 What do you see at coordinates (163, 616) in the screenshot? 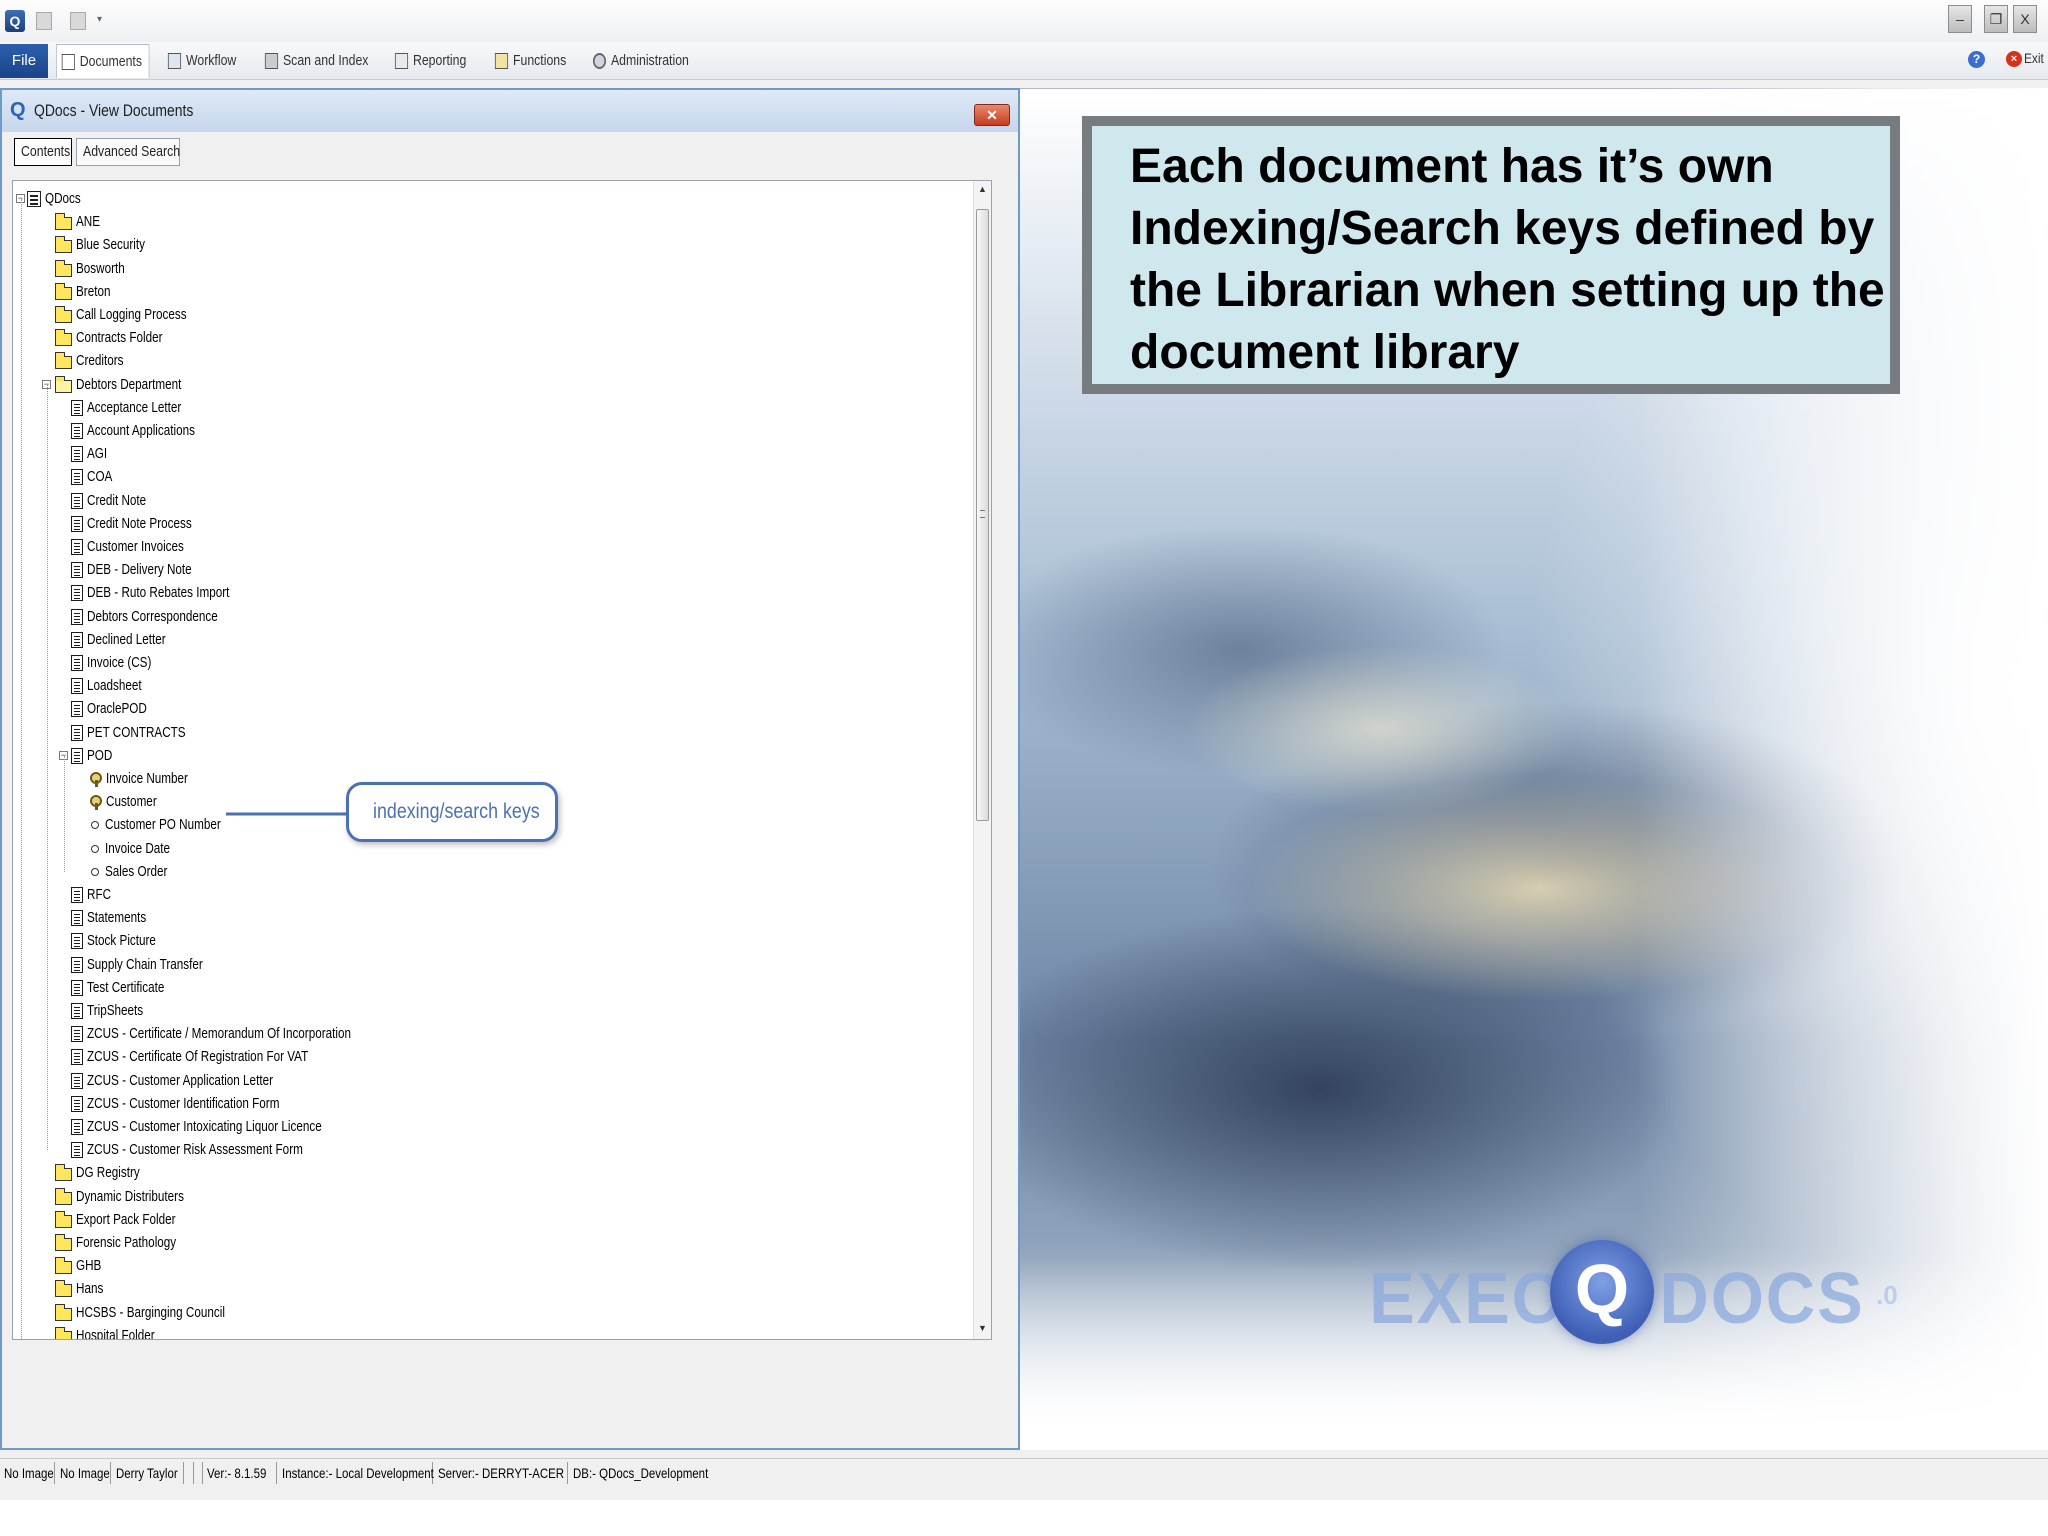
I see `tree-node-debtors-correspondence: Debtors Correspondence` at bounding box center [163, 616].